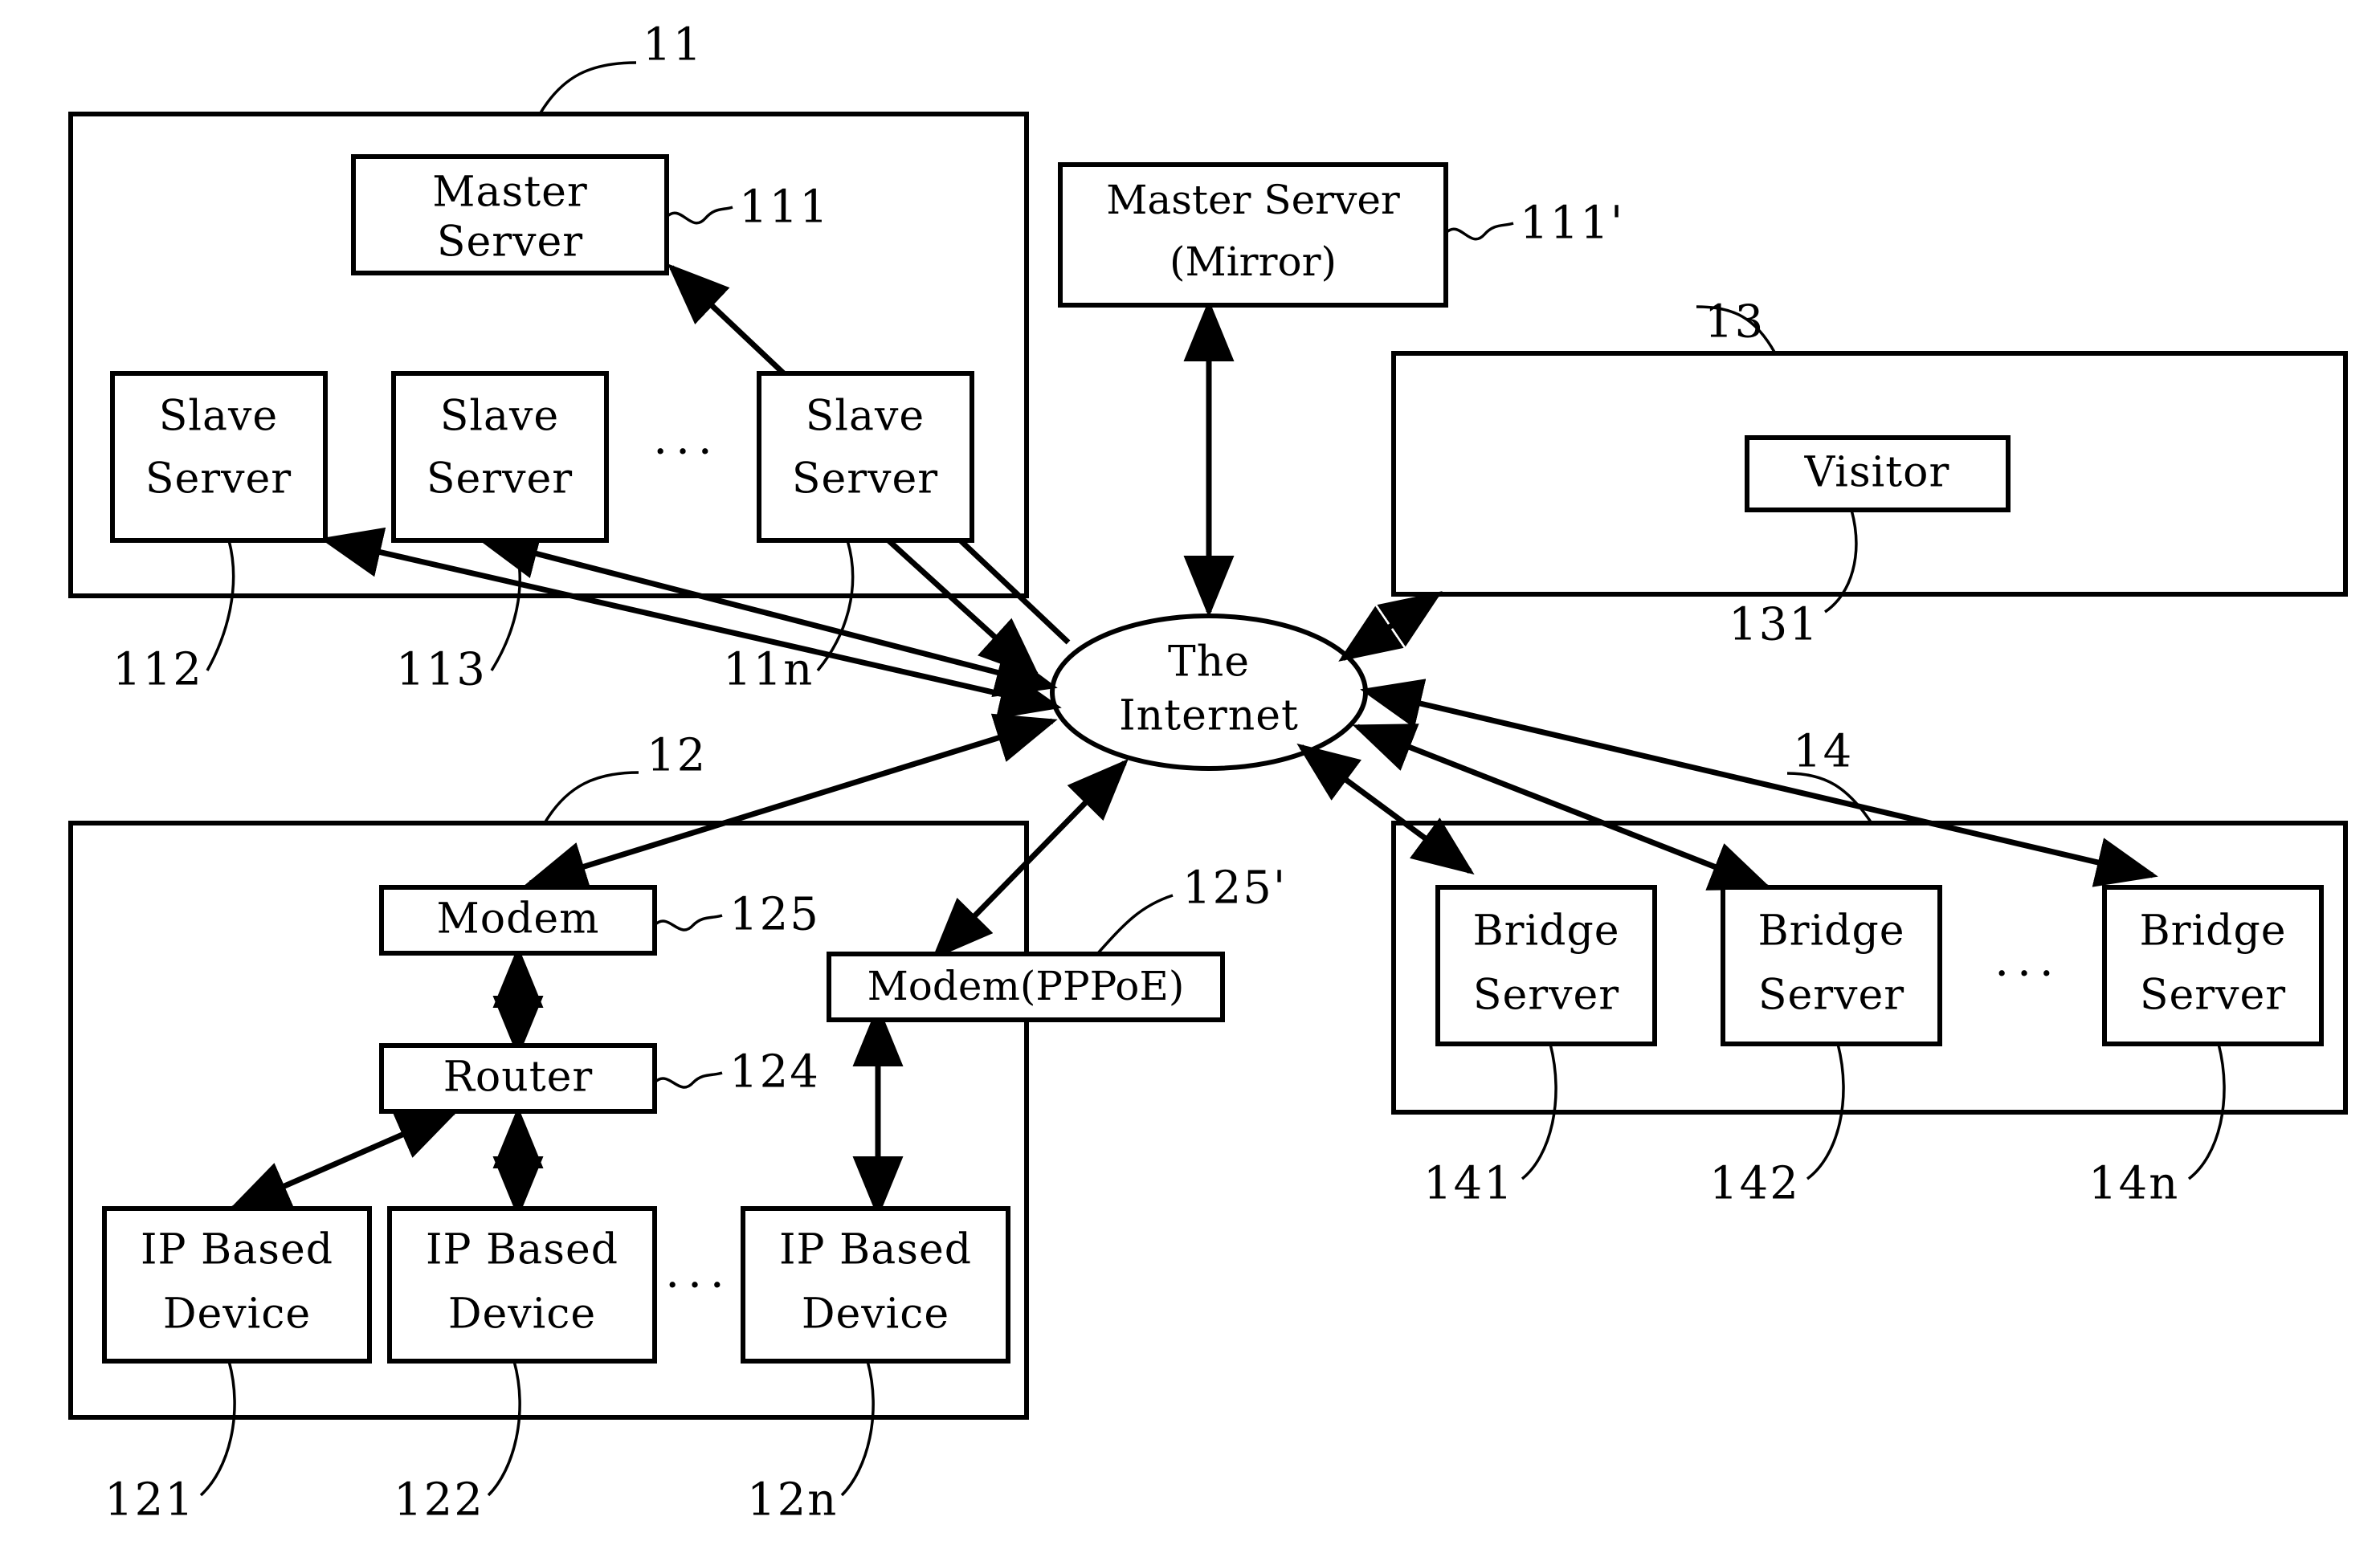 The width and height of the screenshot is (2380, 1545). I want to click on ip-device-n-label-line2: Device, so click(875, 1315).